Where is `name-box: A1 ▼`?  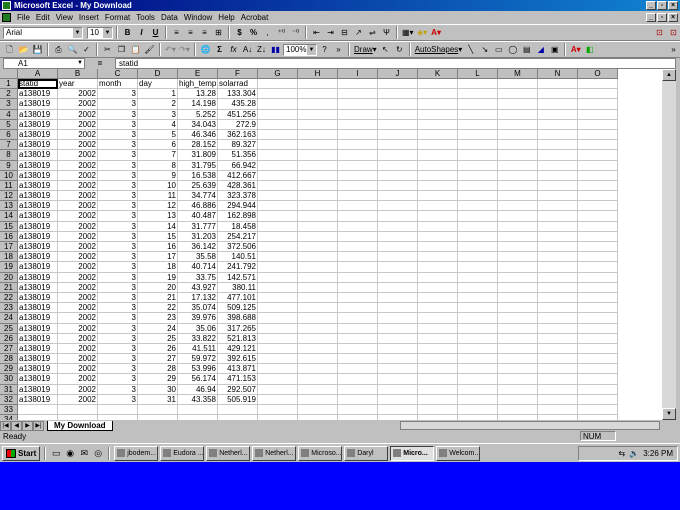 name-box: A1 ▼ is located at coordinates (44, 63).